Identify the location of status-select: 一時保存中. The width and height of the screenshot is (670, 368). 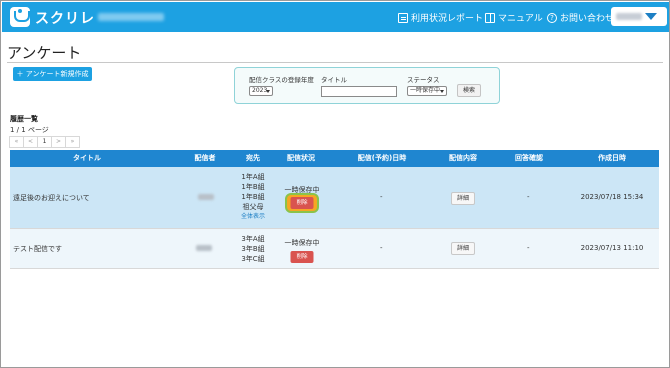
(427, 91).